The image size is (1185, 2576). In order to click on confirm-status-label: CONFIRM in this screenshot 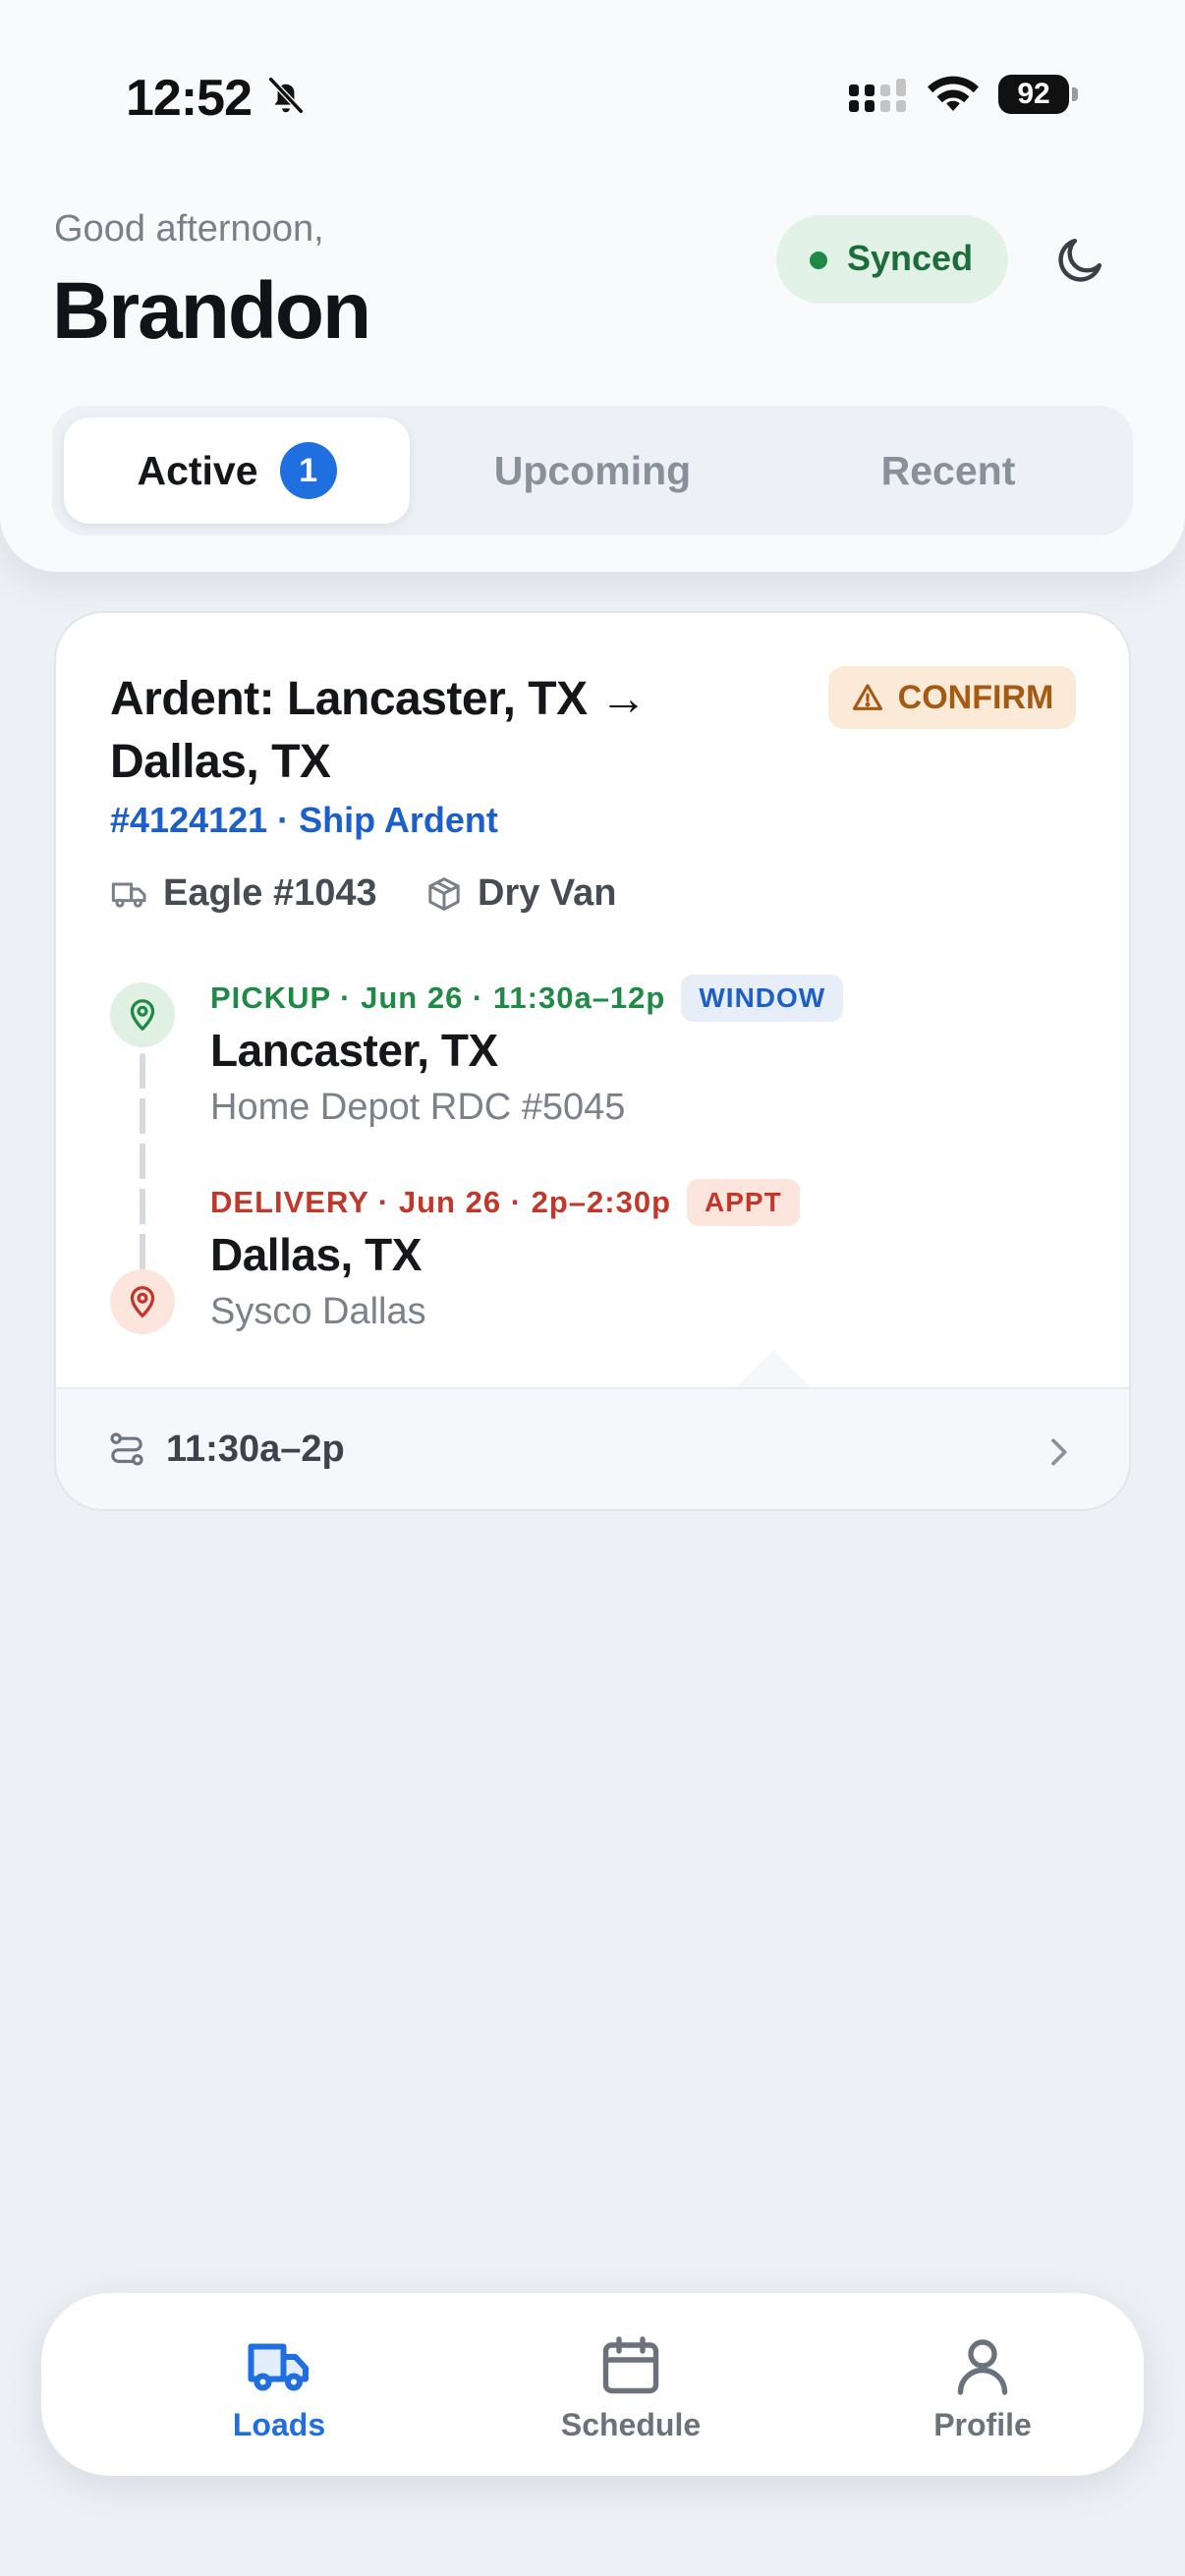, I will do `click(976, 697)`.